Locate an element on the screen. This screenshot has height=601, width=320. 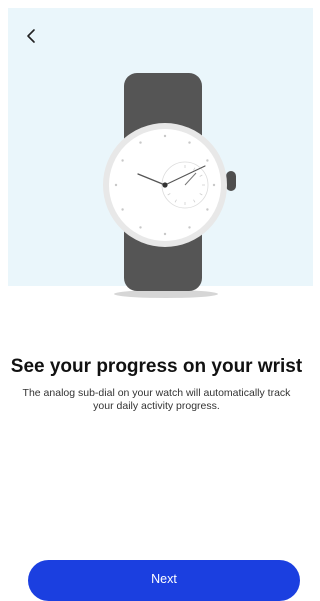
back-button is located at coordinates (32, 36).